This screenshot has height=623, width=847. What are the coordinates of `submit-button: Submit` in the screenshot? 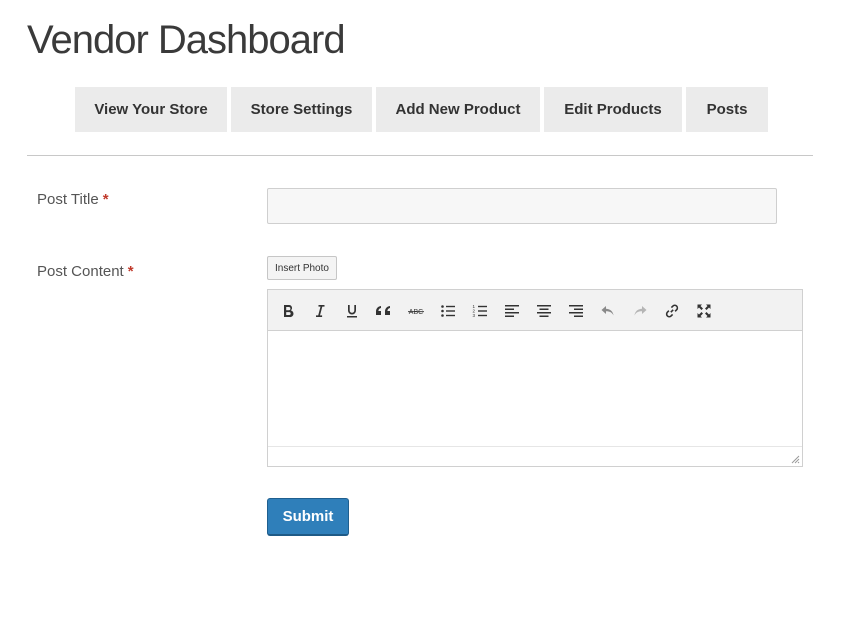 It's located at (308, 517).